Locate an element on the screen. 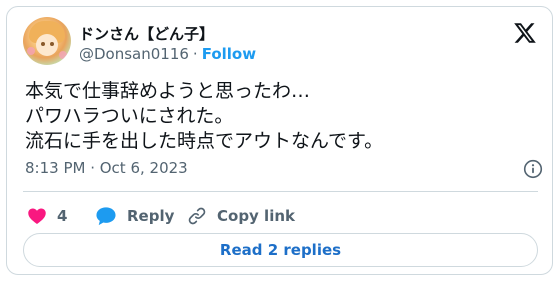 The image size is (559, 281). author-avatar is located at coordinates (47, 41).